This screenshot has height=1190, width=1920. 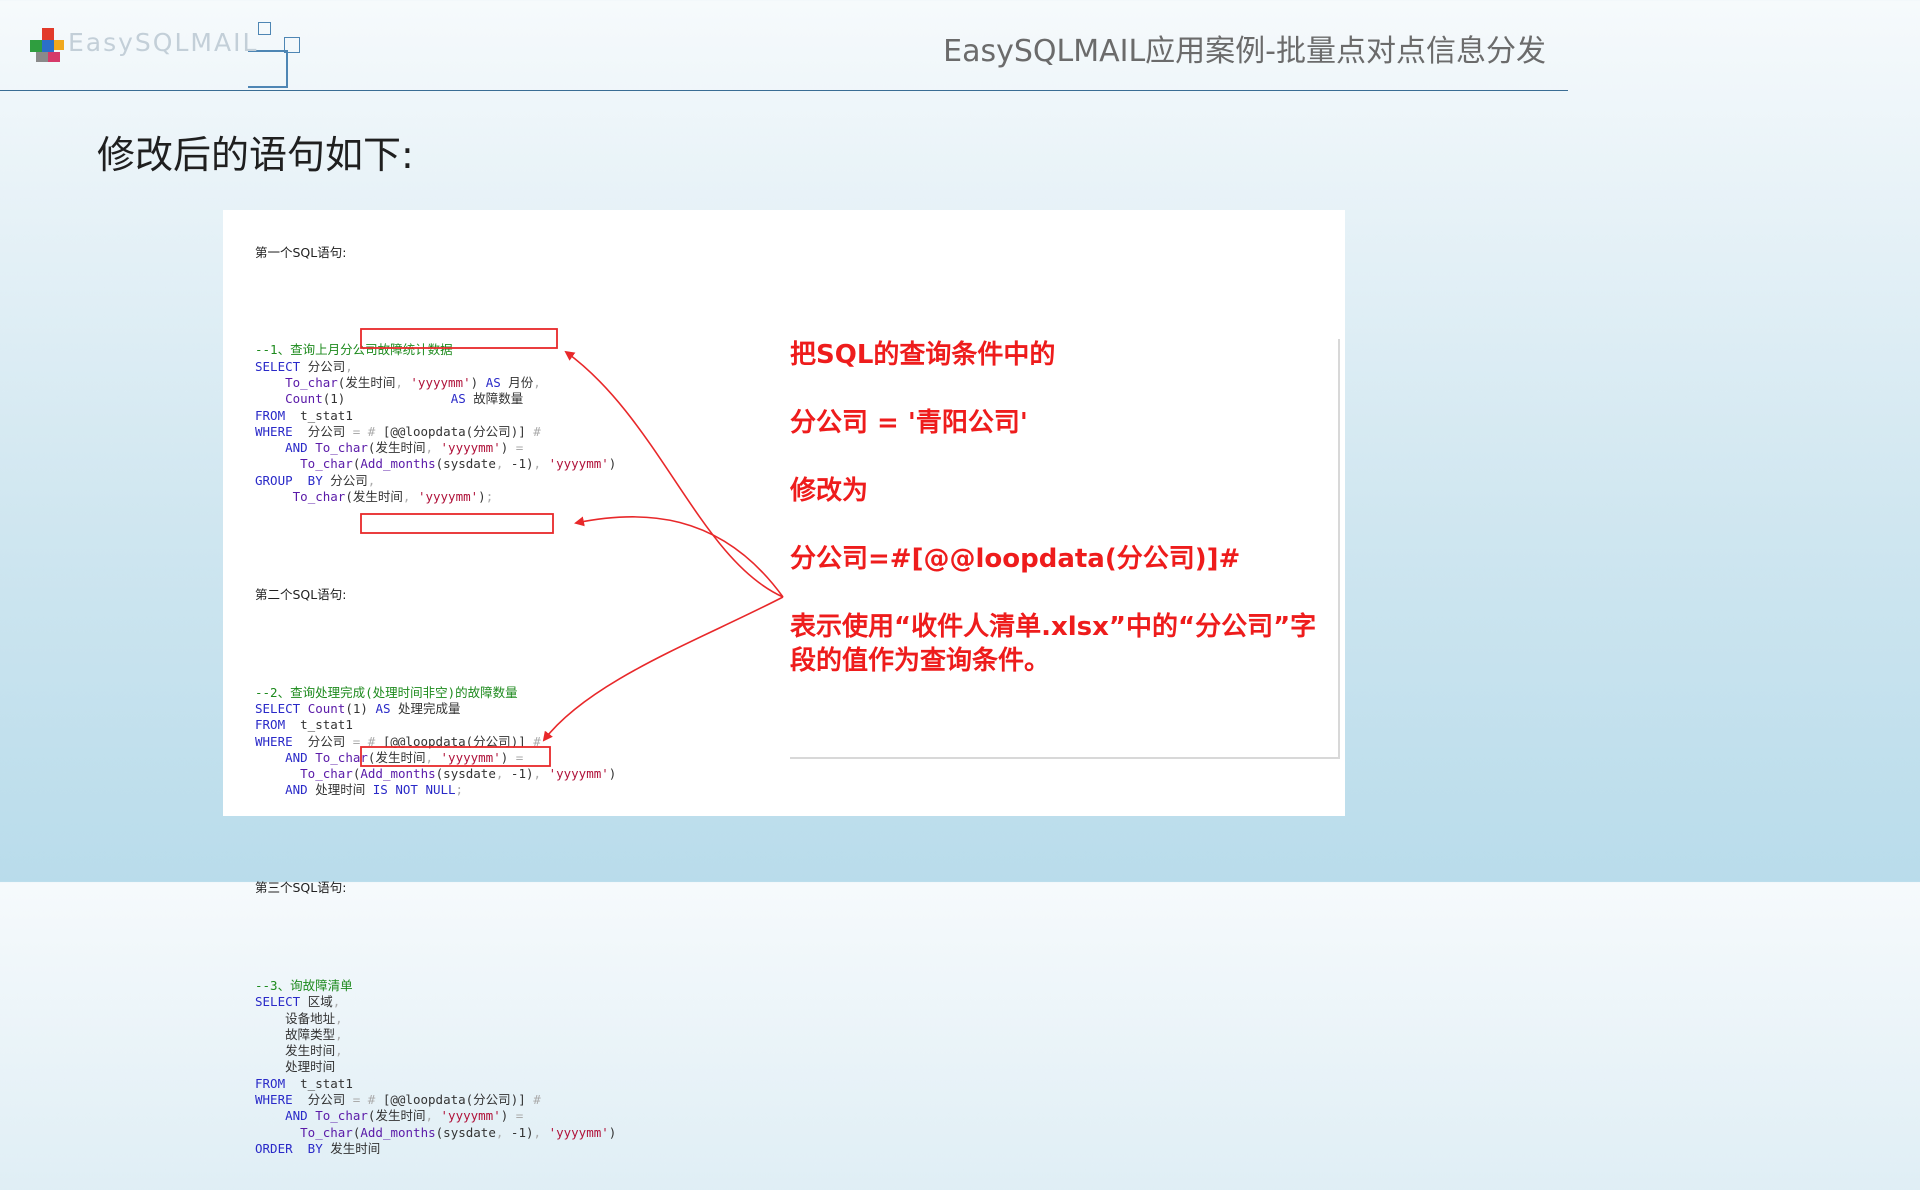 I want to click on code-token: --3、询故障清单, so click(x=304, y=985).